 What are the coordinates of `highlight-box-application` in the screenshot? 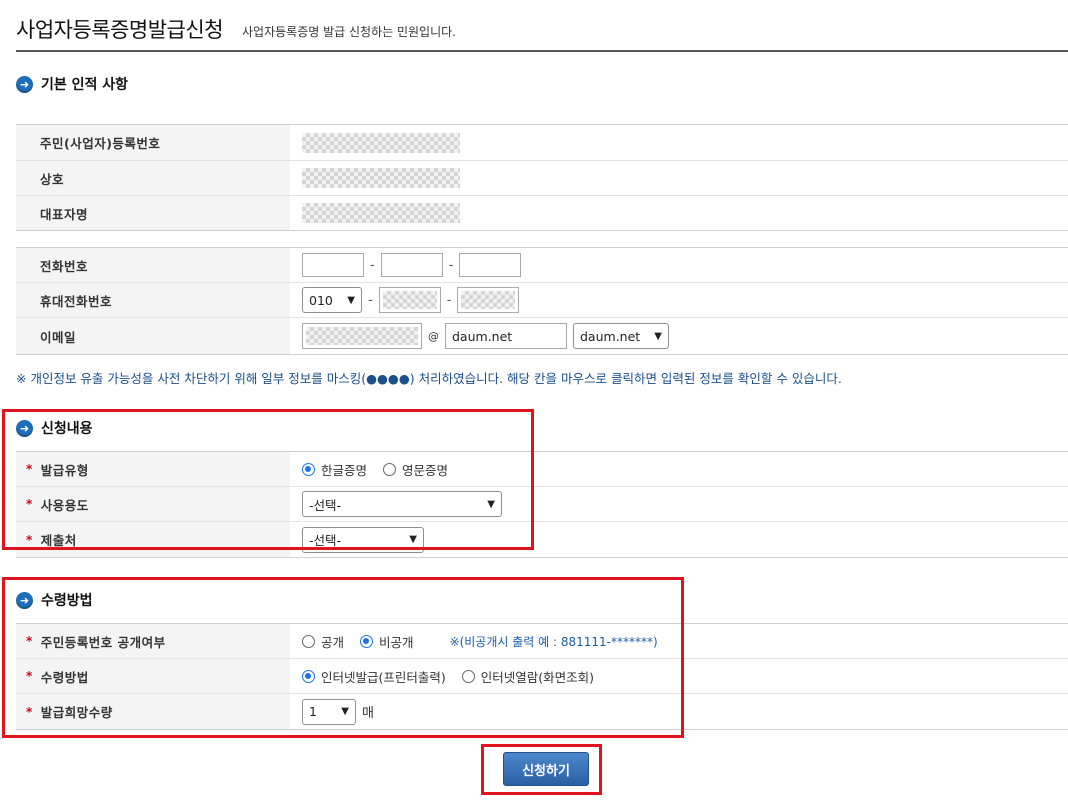 It's located at (268, 479).